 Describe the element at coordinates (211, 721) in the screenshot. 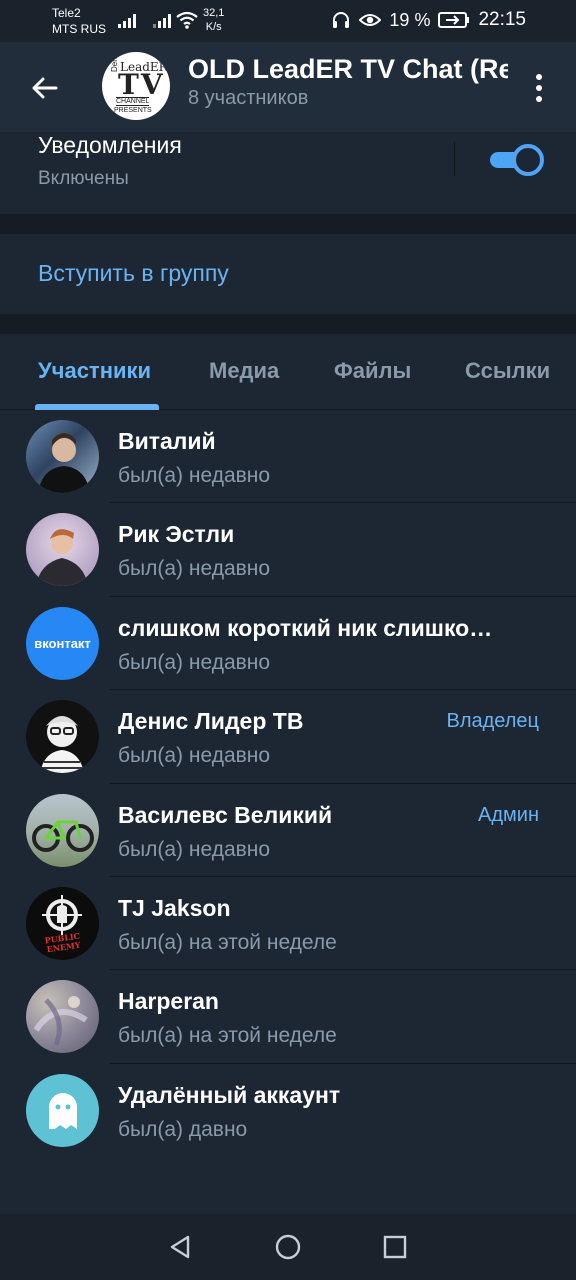

I see `member-name: Денис Лидер ТВ` at that location.